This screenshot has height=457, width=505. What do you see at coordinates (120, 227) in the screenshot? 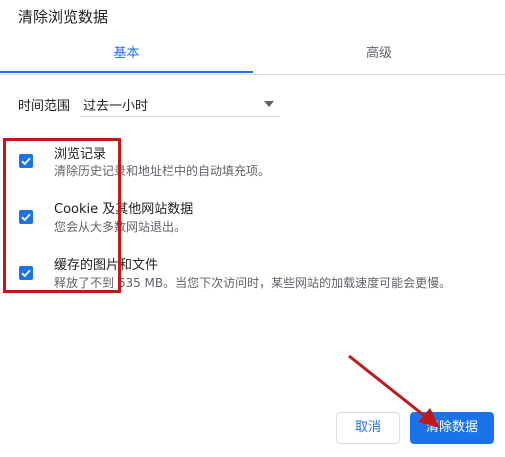
I see `option-description: 您会从大多数网站退出。` at bounding box center [120, 227].